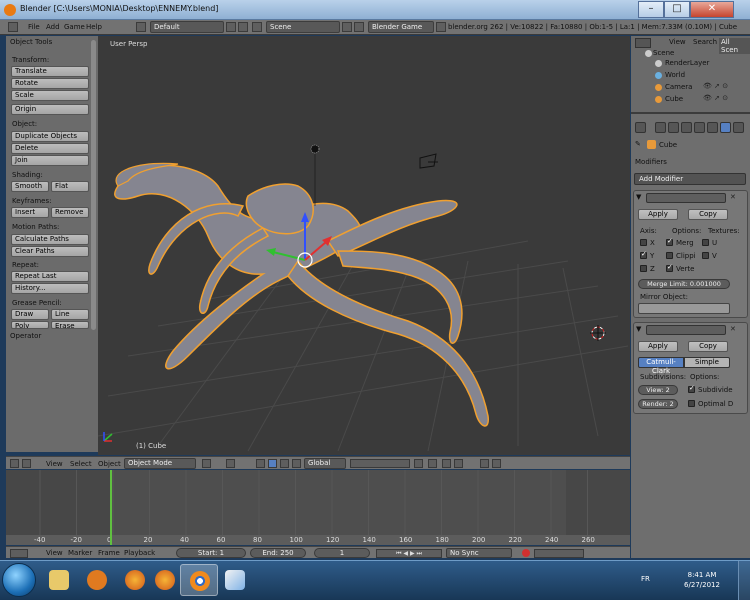  I want to click on menu-select: Select, so click(81, 464).